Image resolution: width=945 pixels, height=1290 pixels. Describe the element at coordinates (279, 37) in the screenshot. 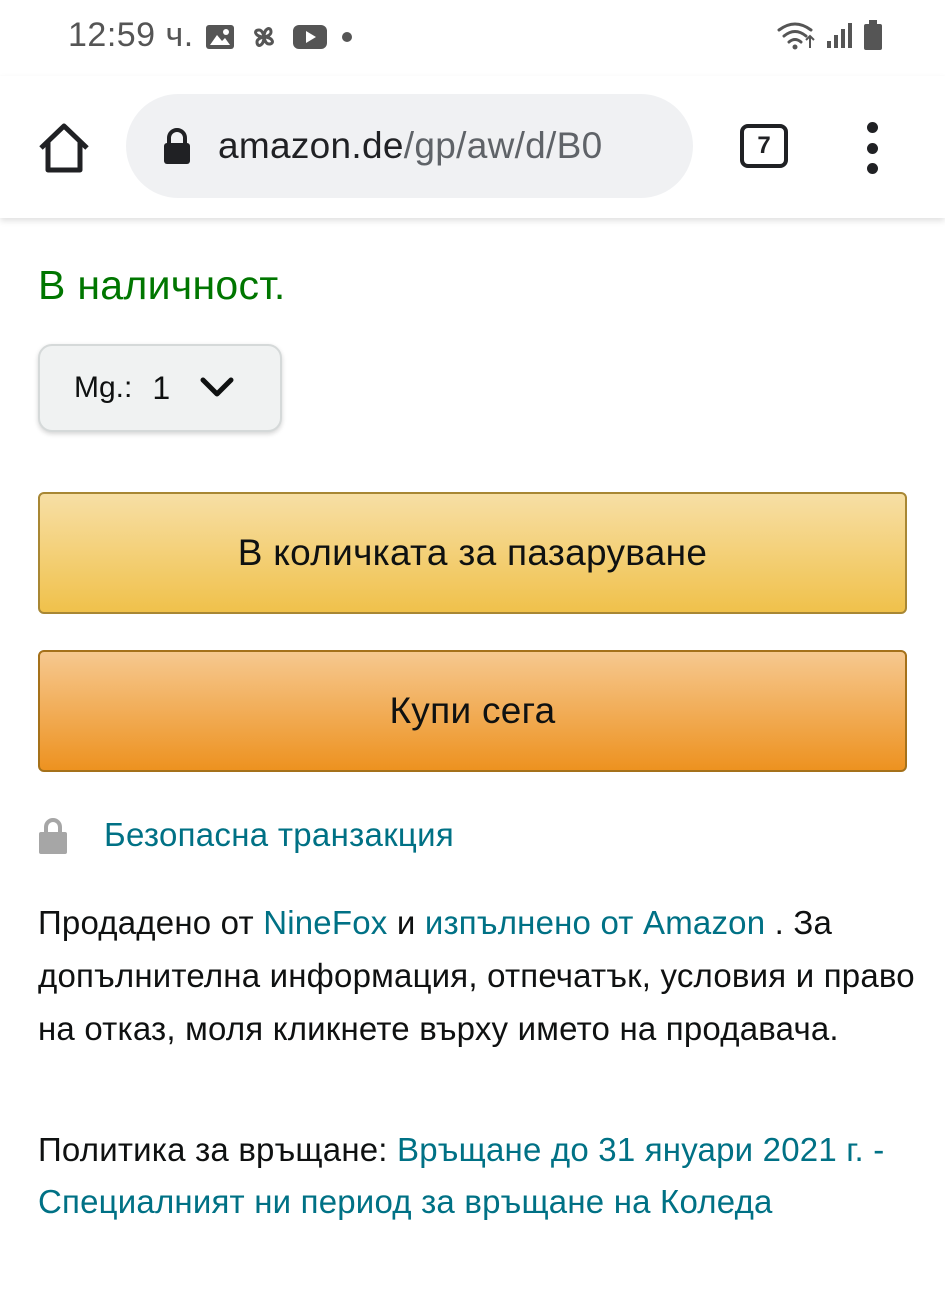

I see `notification-icons` at that location.